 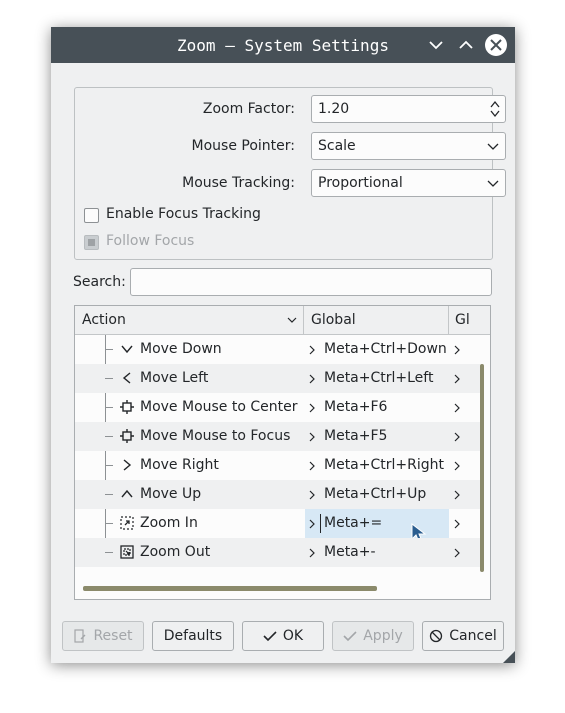 What do you see at coordinates (113, 636) in the screenshot?
I see `reset-label: Reset` at bounding box center [113, 636].